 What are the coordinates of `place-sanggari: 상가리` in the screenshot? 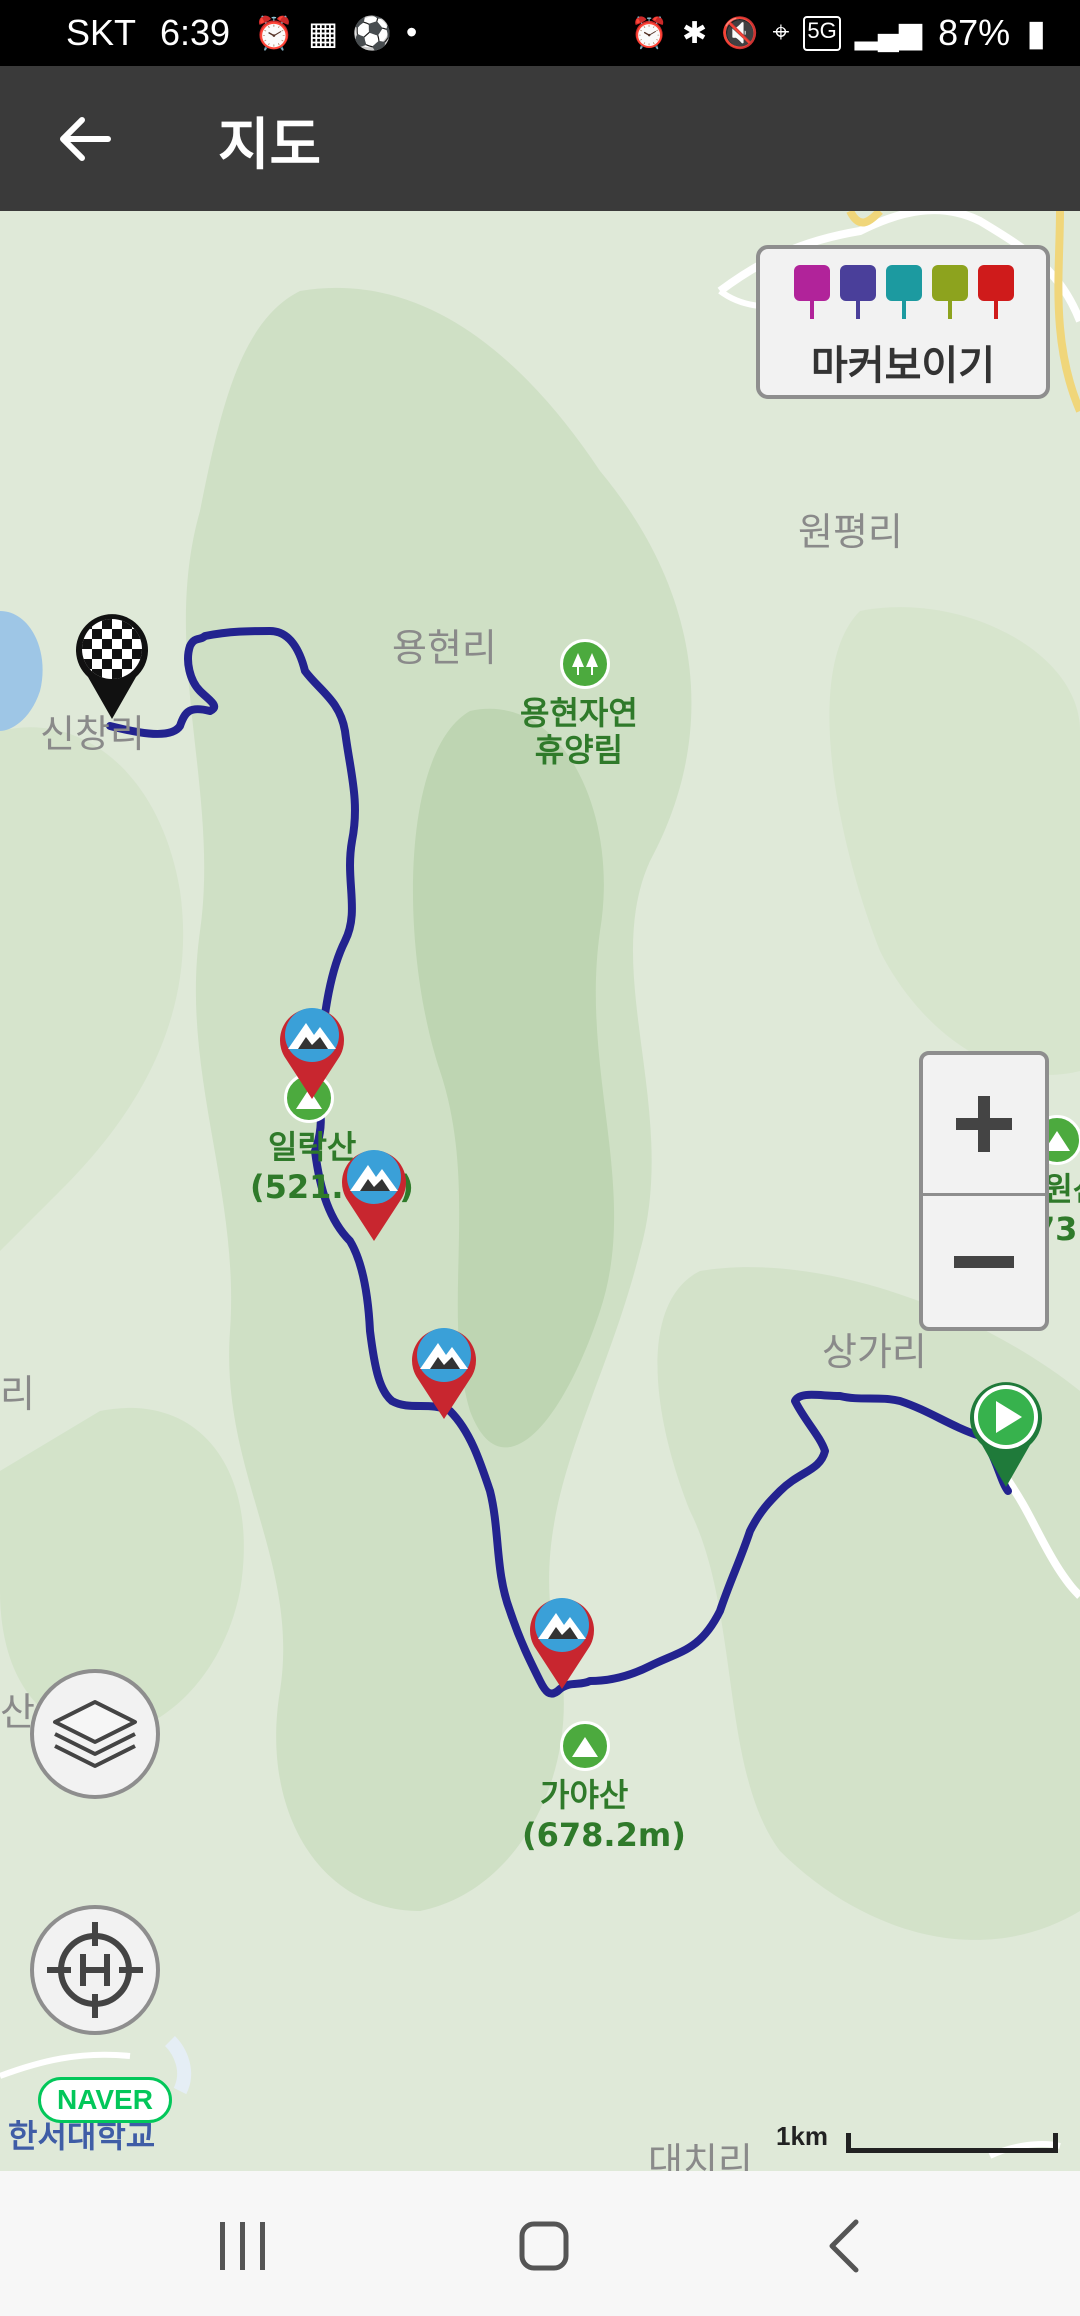 It's located at (874, 1352).